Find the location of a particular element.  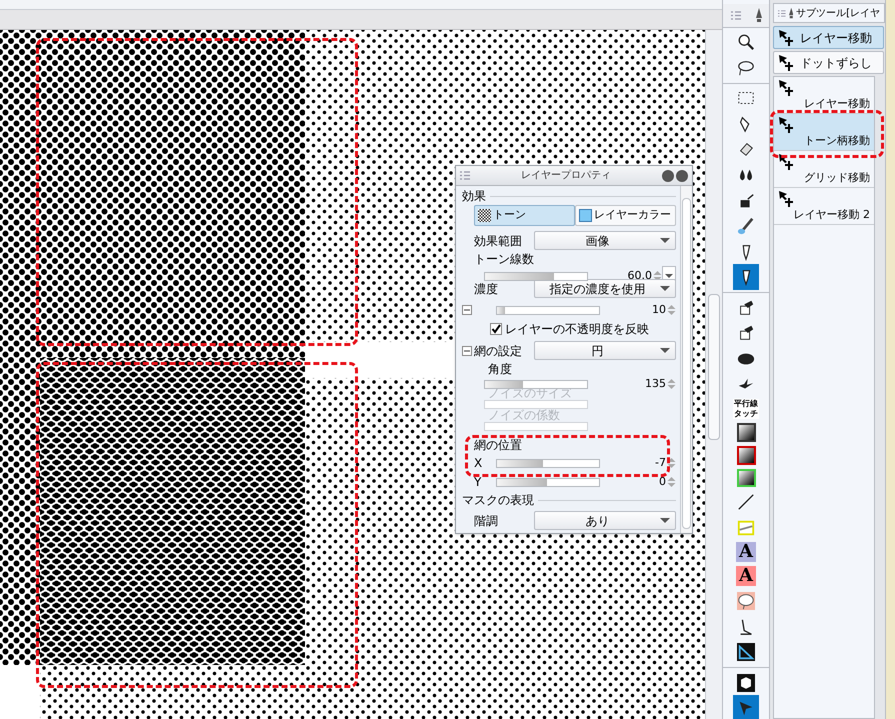

subtool-group-button: レイヤー移動 is located at coordinates (828, 37).